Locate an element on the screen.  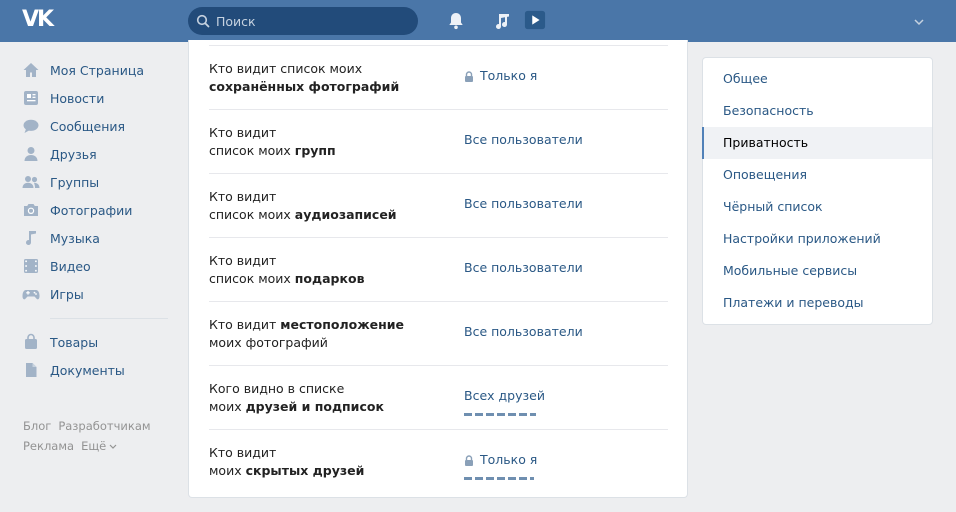
nav-item-goods: Товары is located at coordinates (95, 342).